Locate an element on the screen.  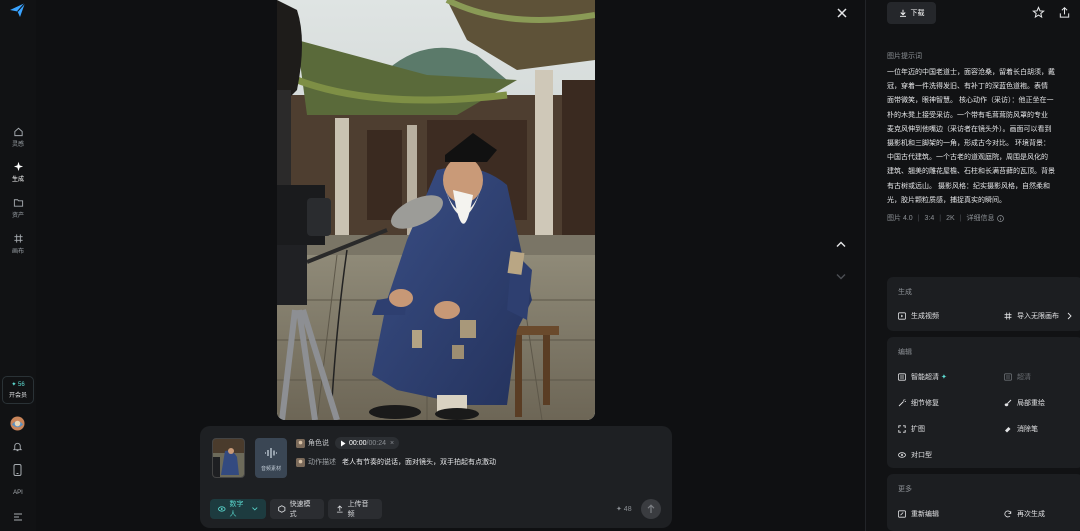
bell-icon is located at coordinates (17, 446).